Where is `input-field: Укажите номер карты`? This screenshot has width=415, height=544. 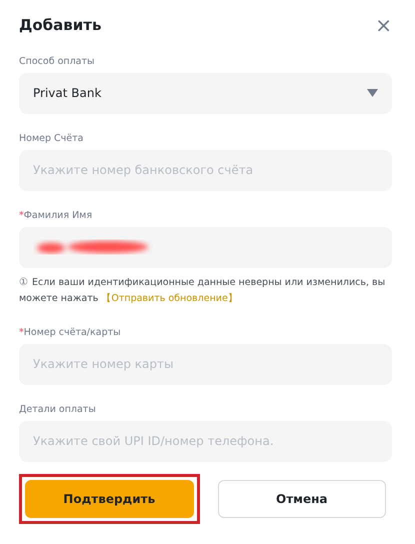 input-field: Укажите номер карты is located at coordinates (205, 364).